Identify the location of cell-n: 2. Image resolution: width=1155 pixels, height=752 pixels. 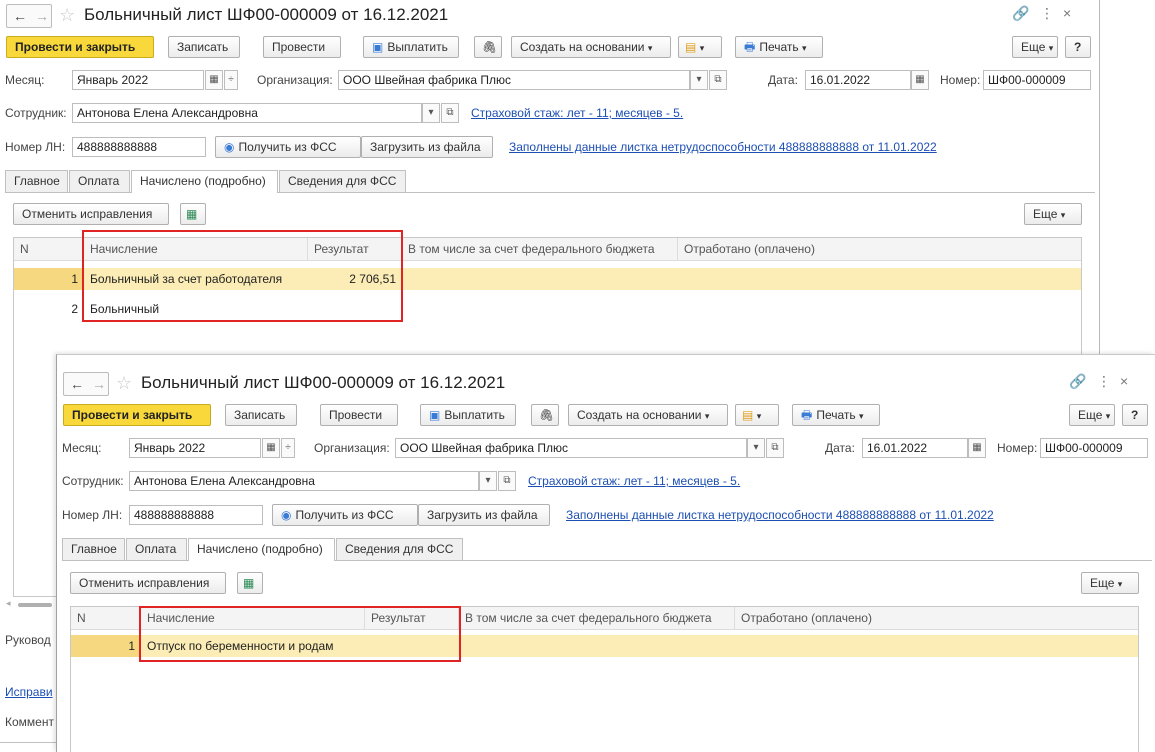
(74, 309).